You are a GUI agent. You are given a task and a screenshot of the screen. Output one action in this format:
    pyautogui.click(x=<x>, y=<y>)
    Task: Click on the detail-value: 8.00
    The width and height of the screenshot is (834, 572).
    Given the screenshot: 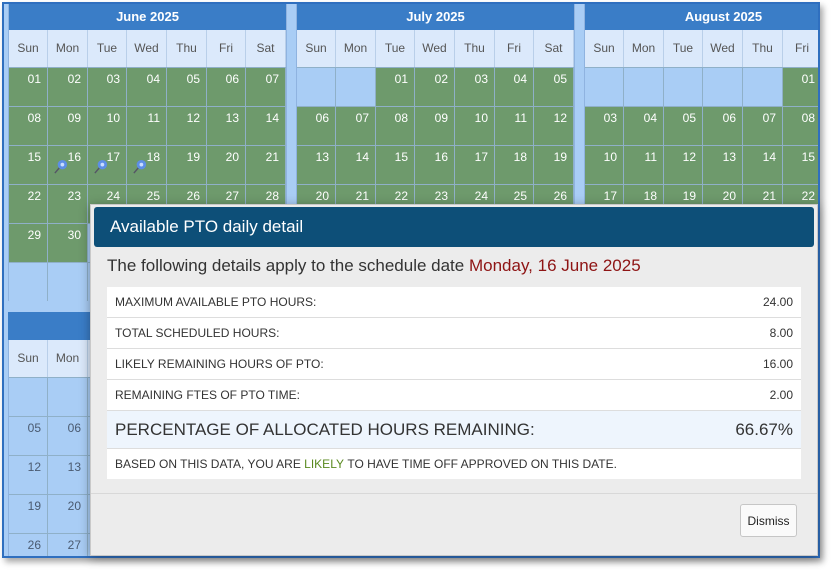 What is the action you would take?
    pyautogui.click(x=781, y=333)
    